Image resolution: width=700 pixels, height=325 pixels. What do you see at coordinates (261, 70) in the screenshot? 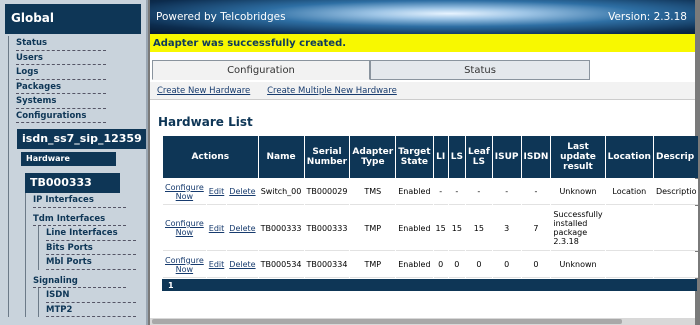
I see `tab-configuration: Configuration` at bounding box center [261, 70].